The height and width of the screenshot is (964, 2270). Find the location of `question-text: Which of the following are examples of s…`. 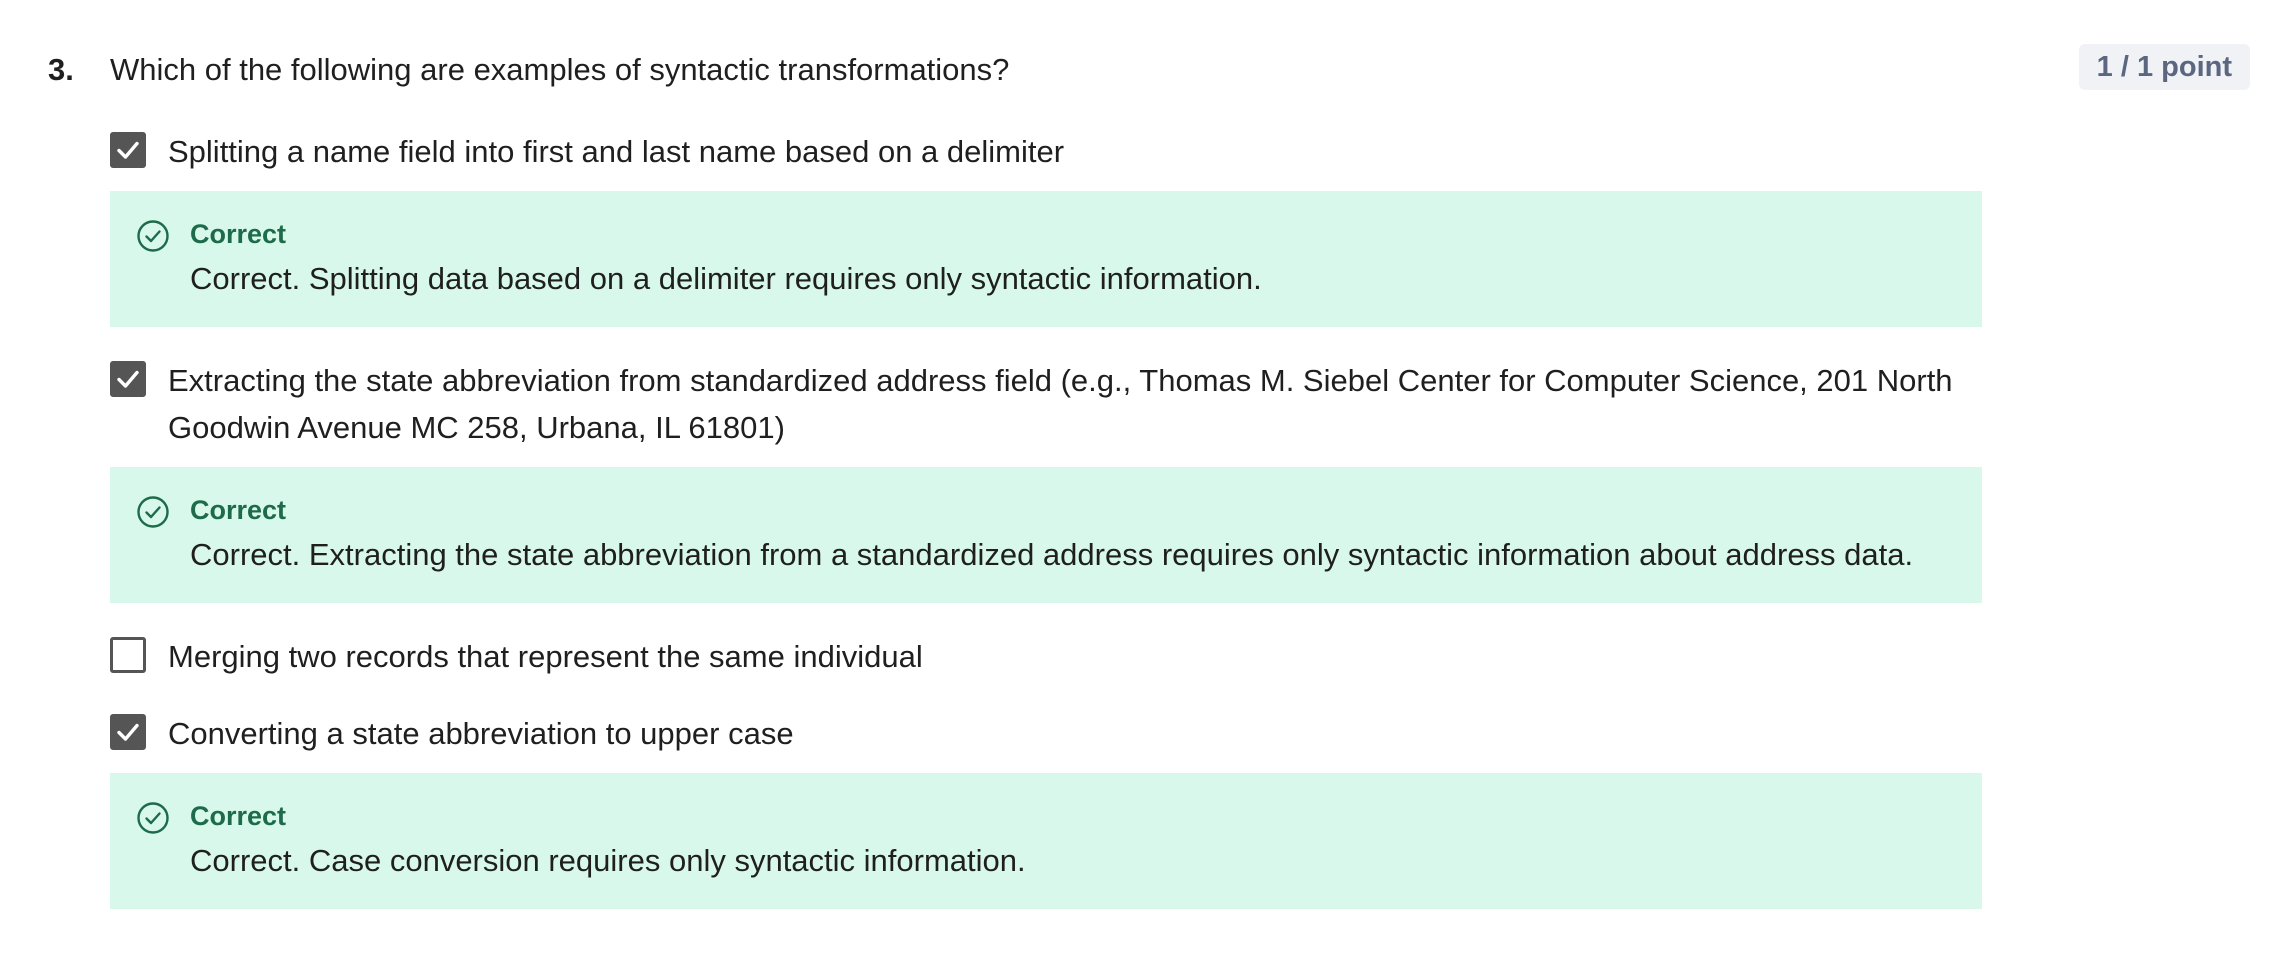

question-text: Which of the following are examples of s… is located at coordinates (560, 69).